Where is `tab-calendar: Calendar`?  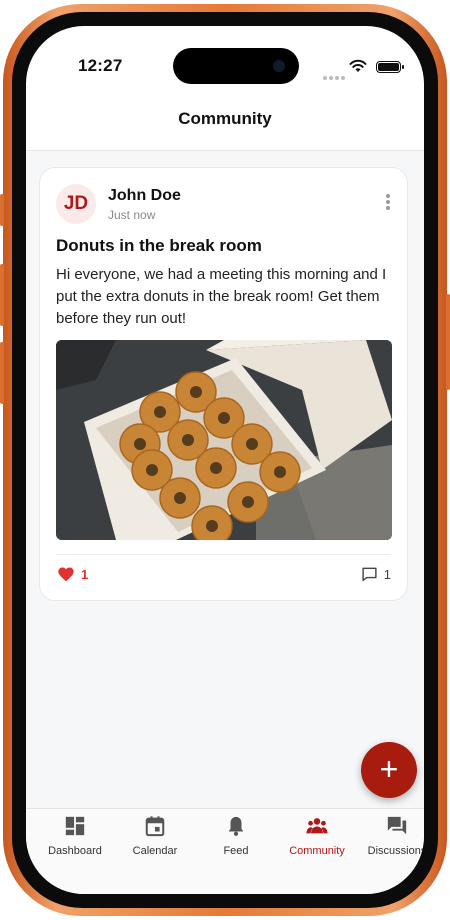 tab-calendar: Calendar is located at coordinates (155, 837).